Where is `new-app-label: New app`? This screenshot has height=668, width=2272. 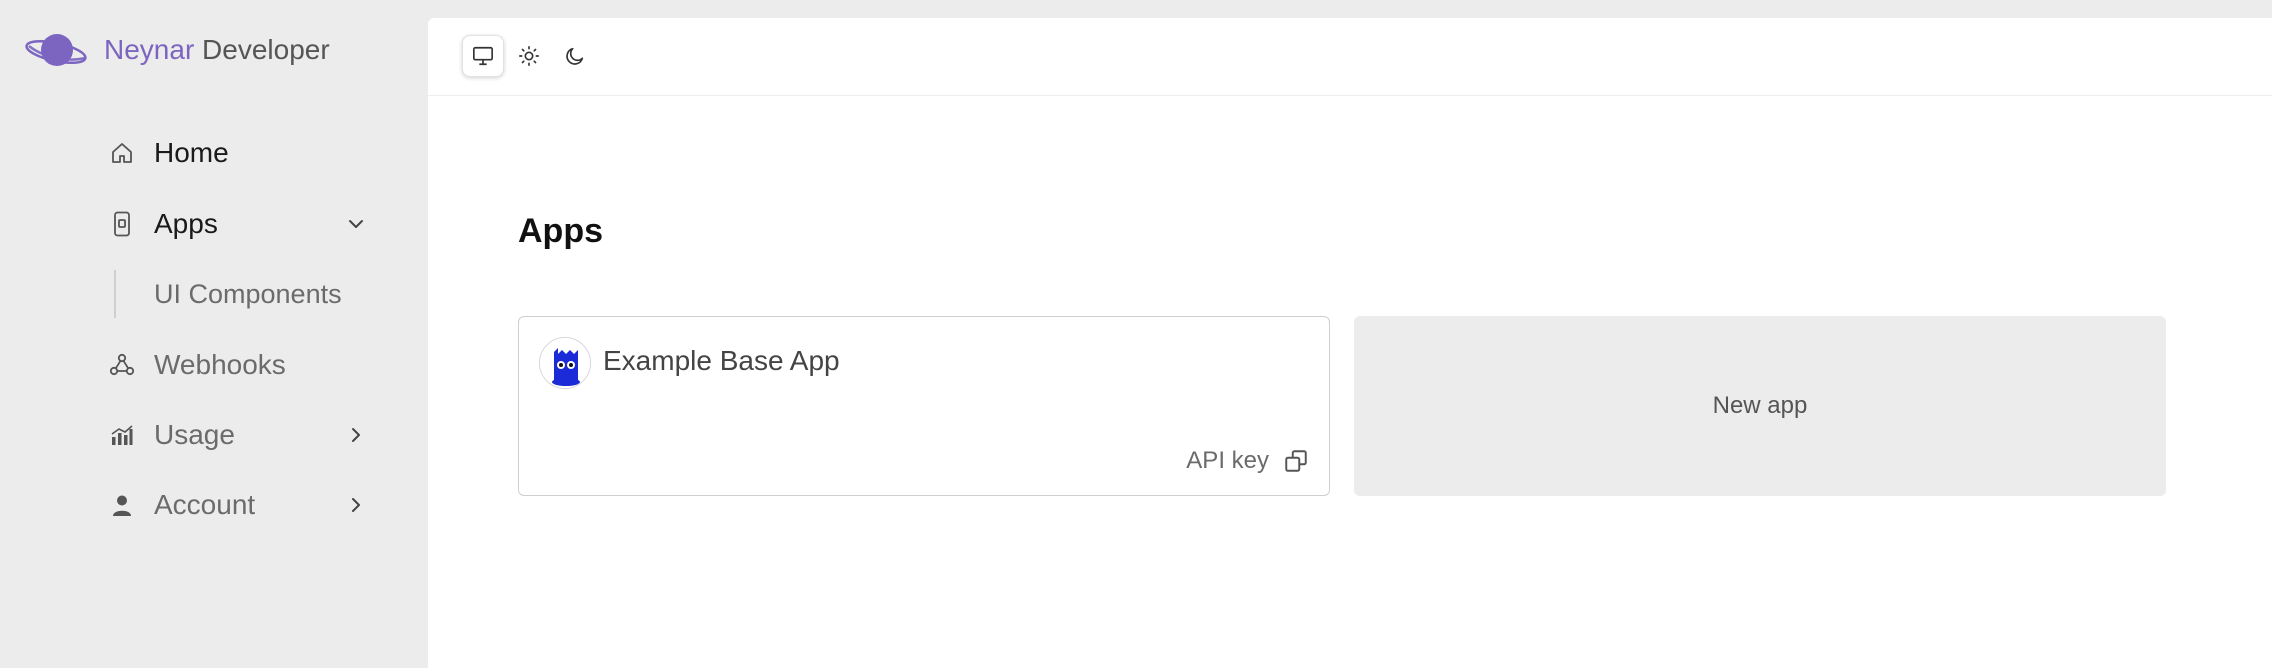 new-app-label: New app is located at coordinates (1760, 405).